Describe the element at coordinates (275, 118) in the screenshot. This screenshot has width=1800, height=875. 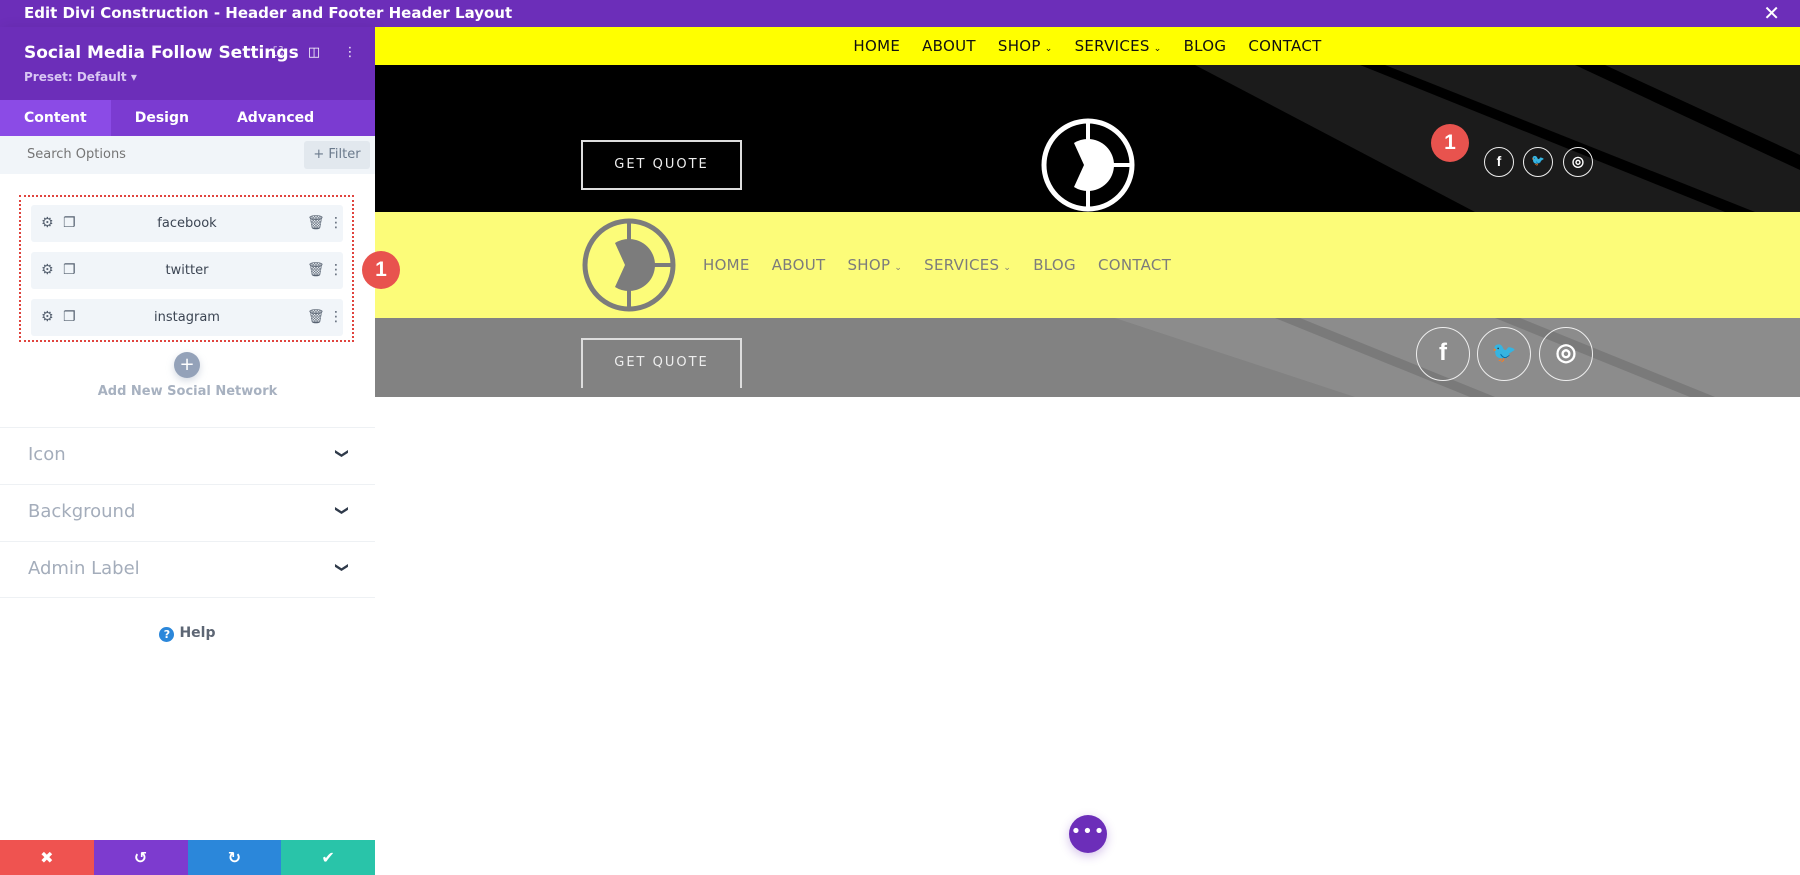
I see `tab-advanced: Advanced` at that location.